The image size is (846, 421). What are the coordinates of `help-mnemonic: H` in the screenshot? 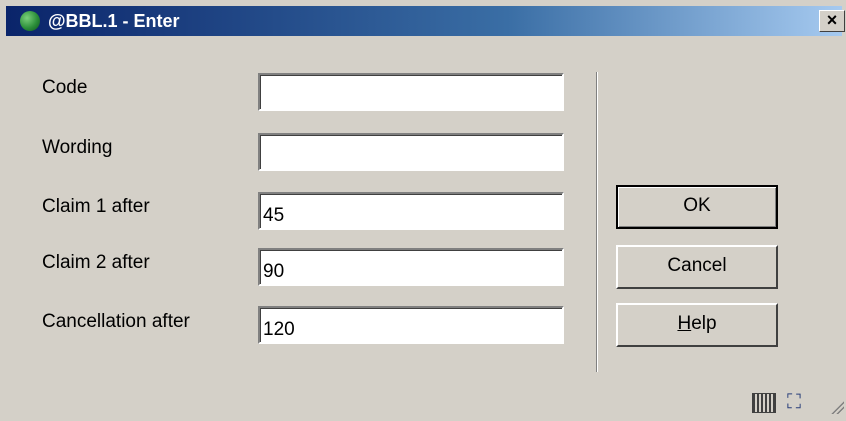 It's located at (684, 323).